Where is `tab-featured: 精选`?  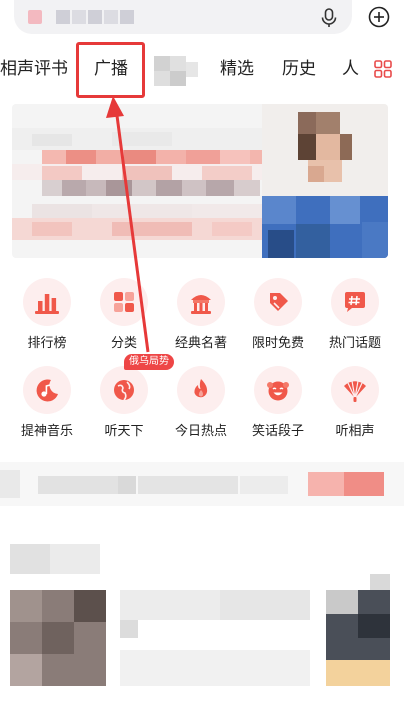 tab-featured: 精选 is located at coordinates (237, 69).